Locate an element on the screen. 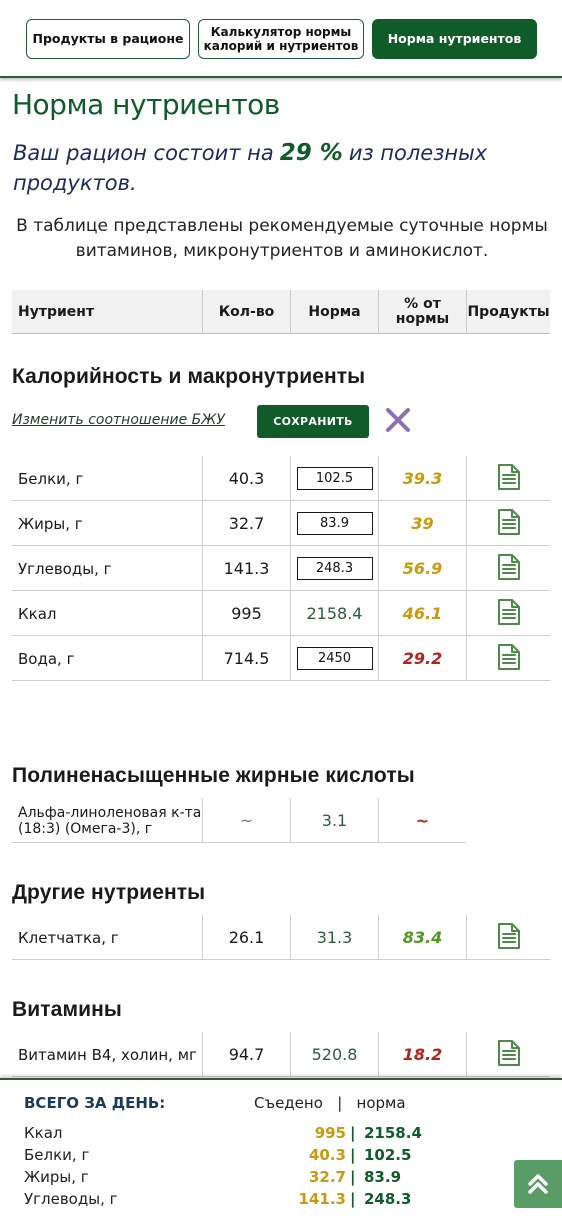 The height and width of the screenshot is (1218, 562). norm-cell: 248.3 is located at coordinates (334, 568).